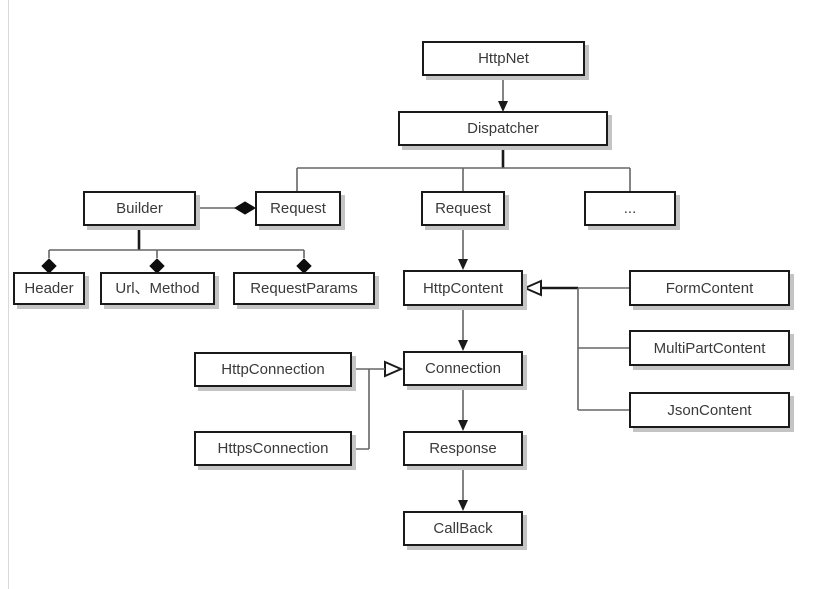 The width and height of the screenshot is (839, 589). I want to click on node-request-left: Request, so click(298, 208).